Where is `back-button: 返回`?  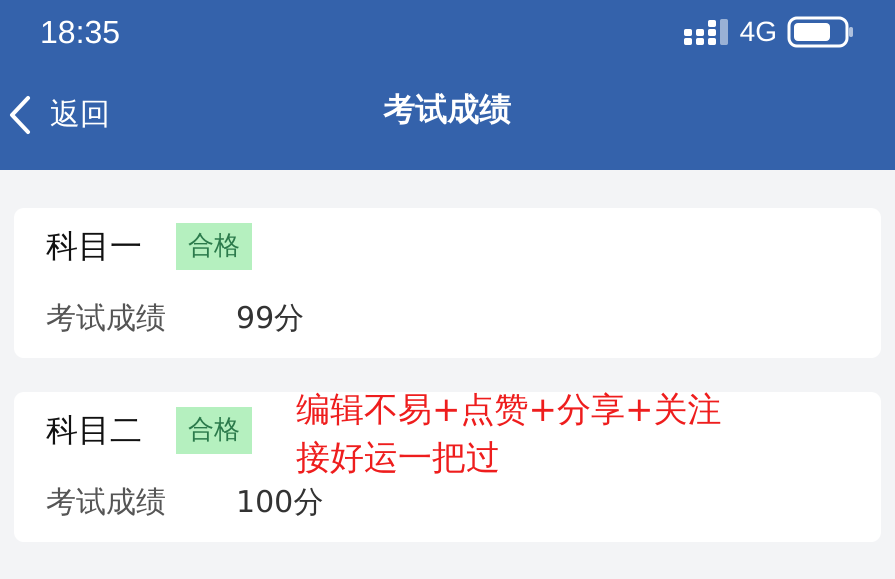
back-button: 返回 is located at coordinates (59, 114).